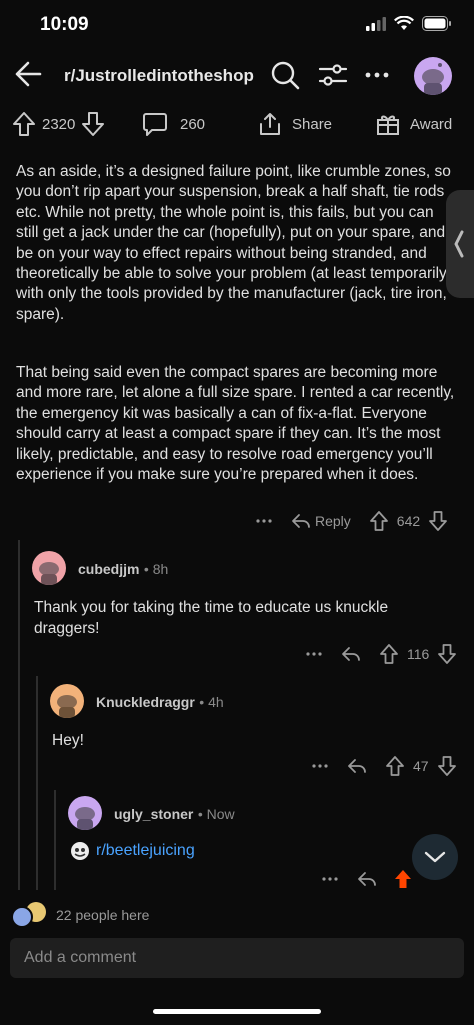 This screenshot has height=1025, width=474. What do you see at coordinates (237, 1011) in the screenshot?
I see `home-indicator` at bounding box center [237, 1011].